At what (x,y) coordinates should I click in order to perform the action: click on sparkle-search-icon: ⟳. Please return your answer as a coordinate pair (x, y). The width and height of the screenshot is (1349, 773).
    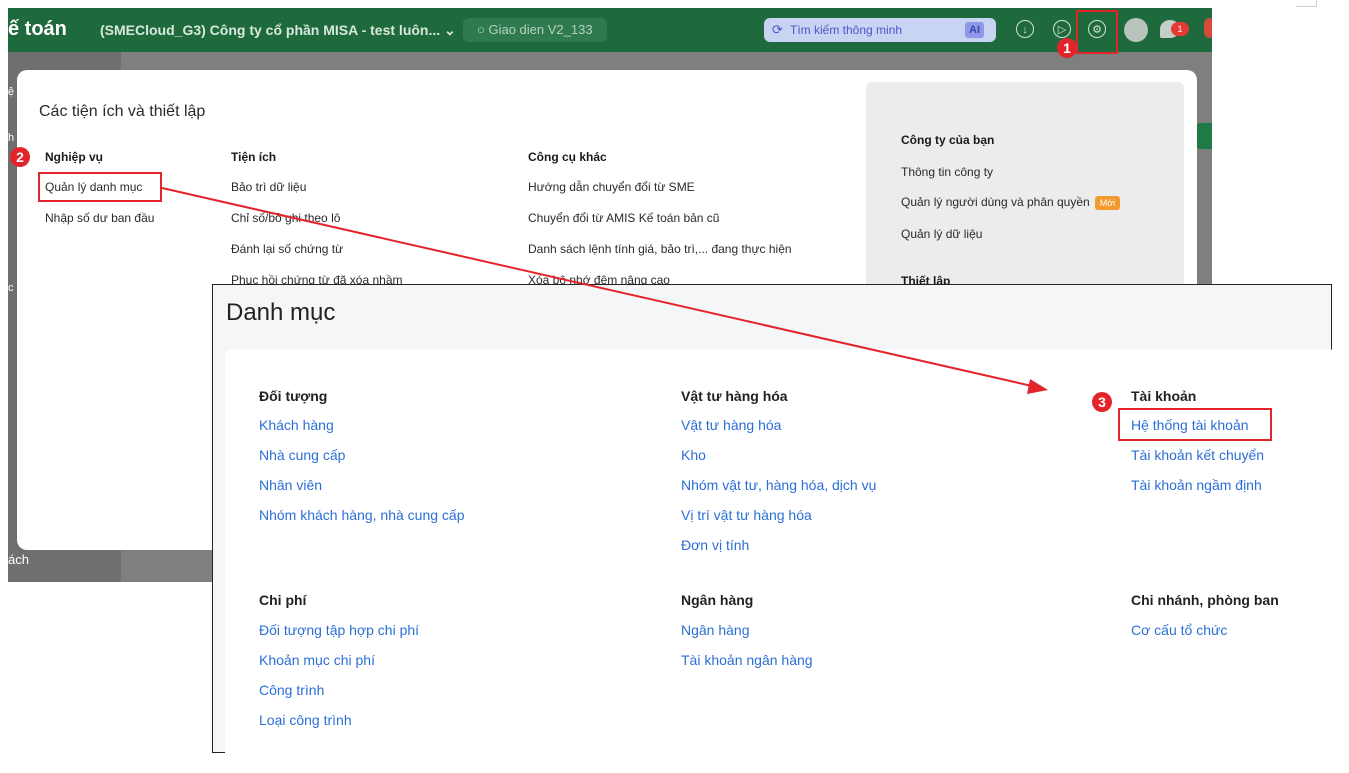
    Looking at the image, I should click on (777, 29).